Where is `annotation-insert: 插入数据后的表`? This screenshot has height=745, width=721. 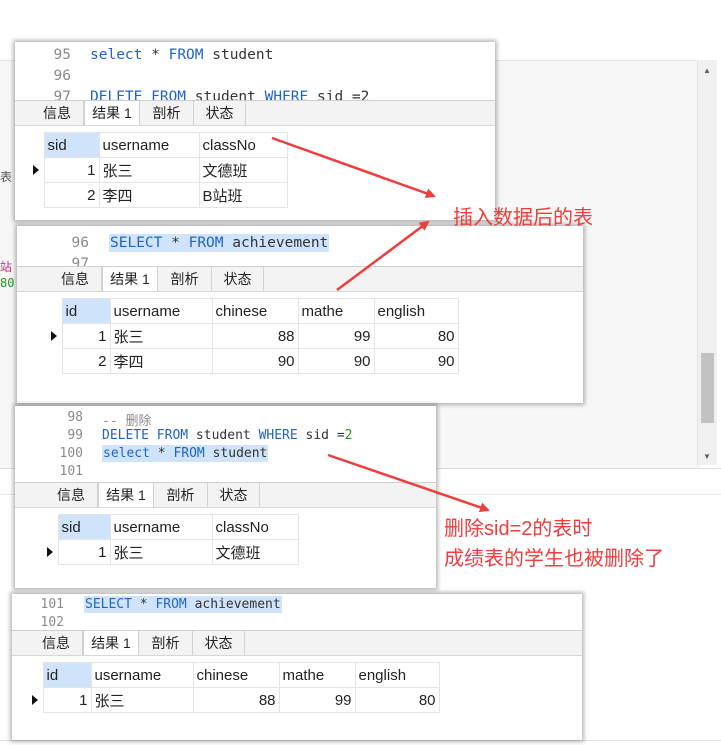
annotation-insert: 插入数据后的表 is located at coordinates (523, 218).